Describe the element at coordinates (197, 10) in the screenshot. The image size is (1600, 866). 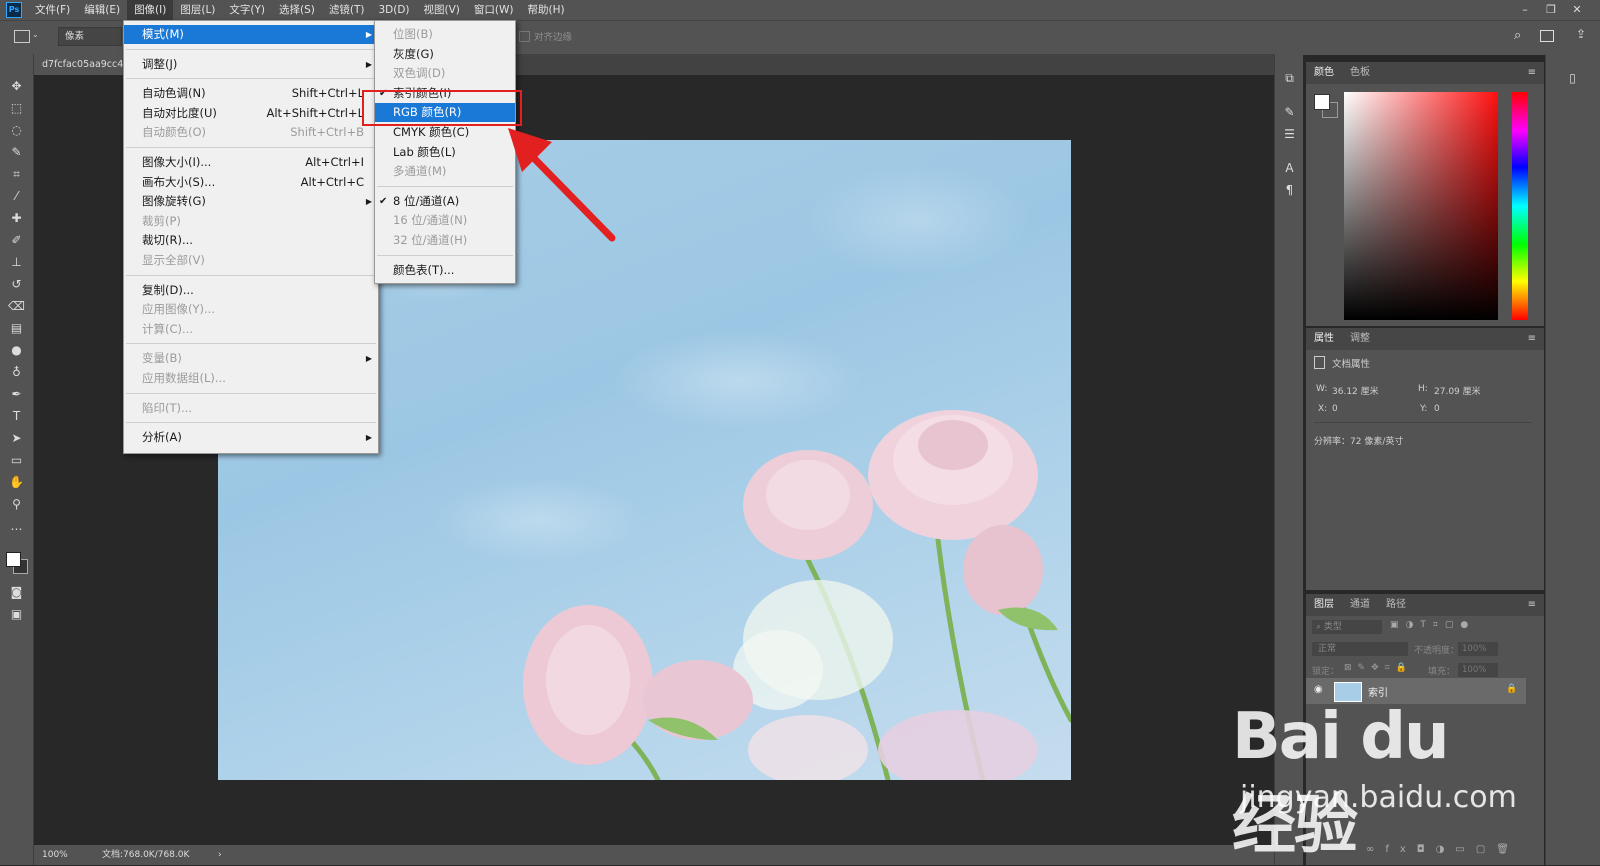
I see `menu-3: 图层(L)` at that location.